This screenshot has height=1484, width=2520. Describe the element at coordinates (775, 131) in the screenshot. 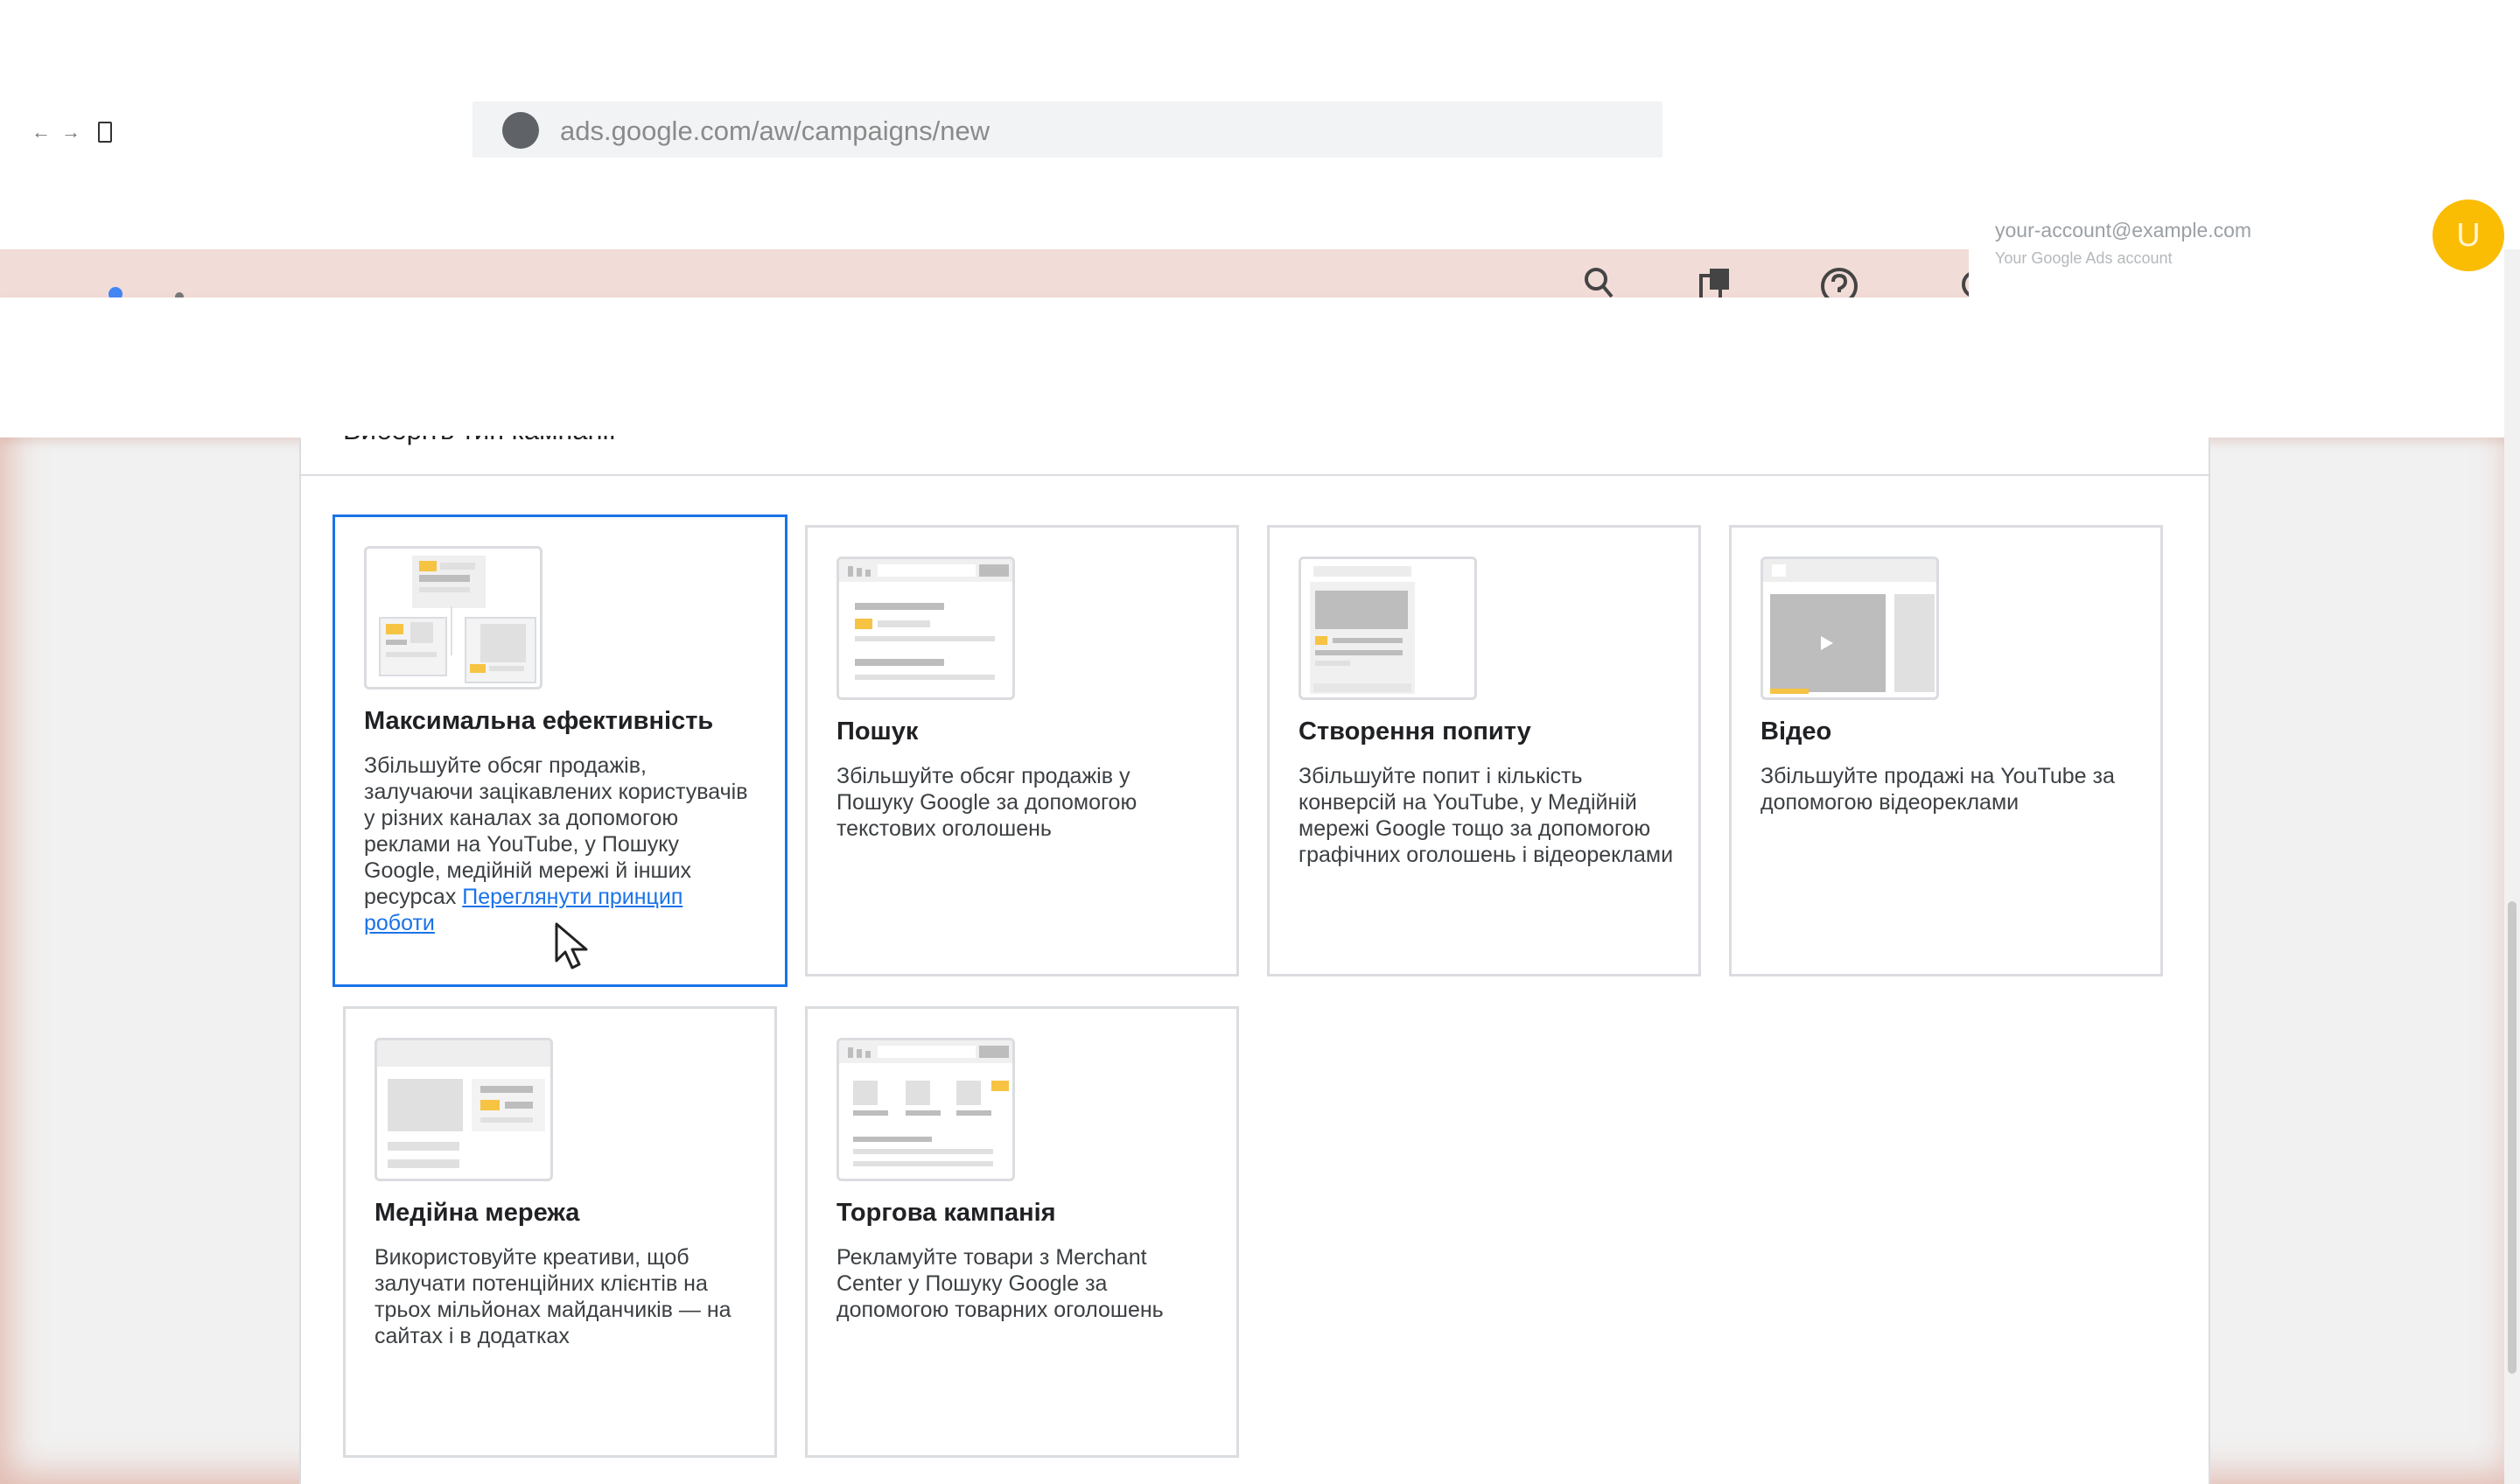

I see `url-text: ads.google.com/aw/campaigns/new` at that location.